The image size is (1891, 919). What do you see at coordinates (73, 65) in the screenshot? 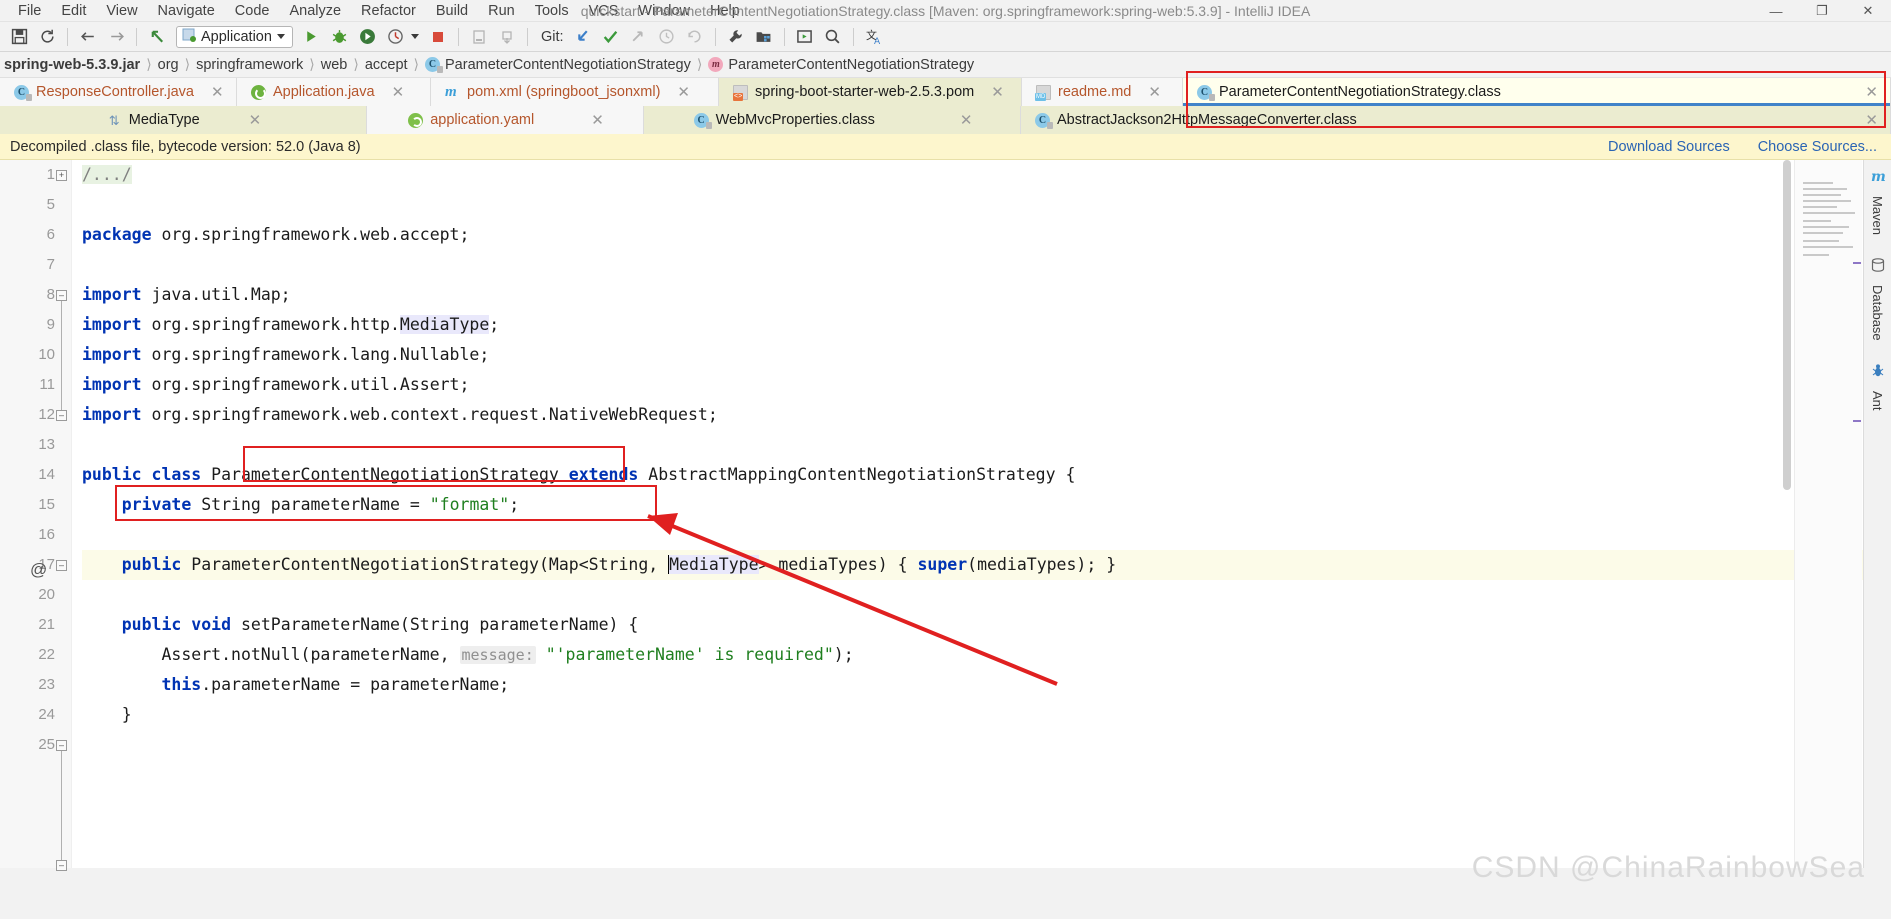
I see `breadcrumb-item-jar: spring-web-5.3.9.jar` at bounding box center [73, 65].